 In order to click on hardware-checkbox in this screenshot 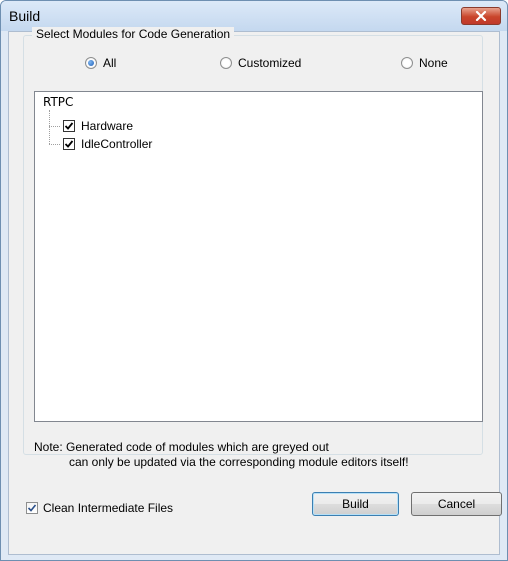, I will do `click(69, 126)`.